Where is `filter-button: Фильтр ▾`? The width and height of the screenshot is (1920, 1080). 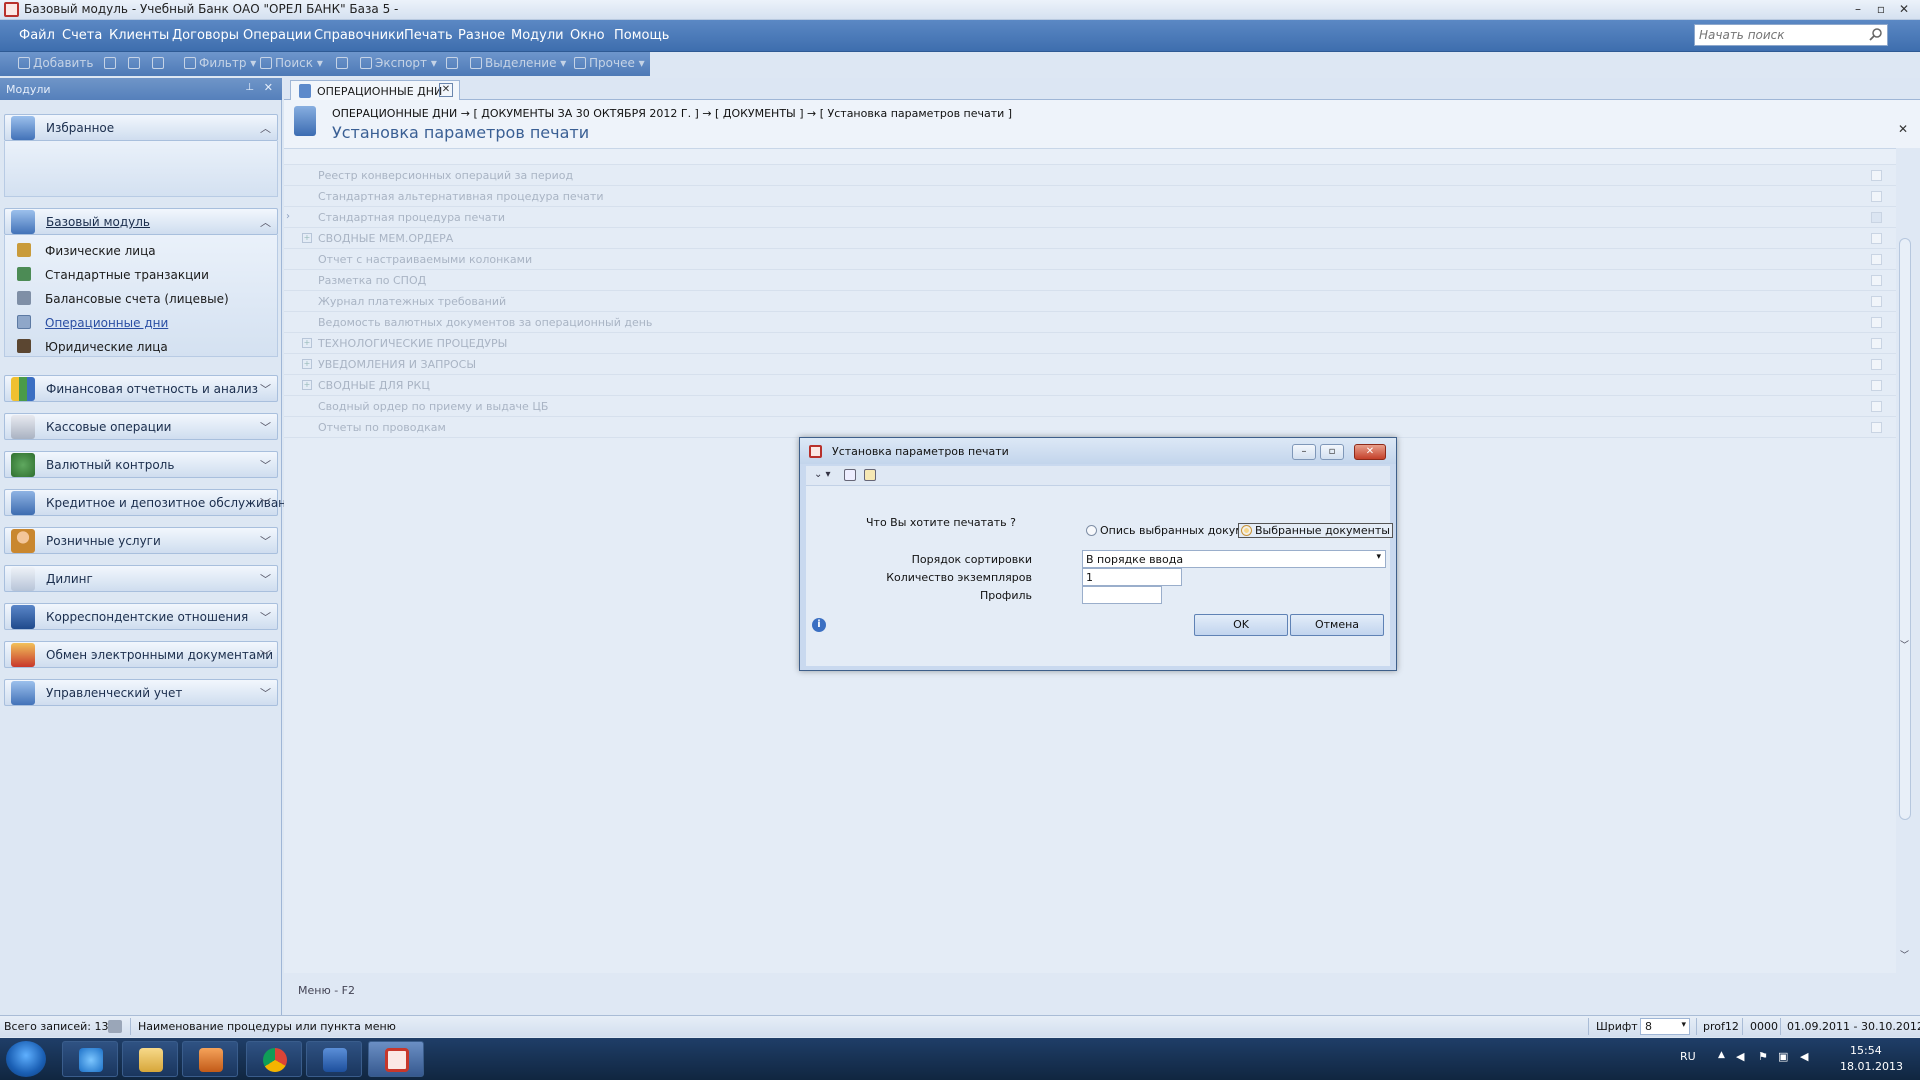
filter-button: Фильтр ▾ is located at coordinates (220, 63).